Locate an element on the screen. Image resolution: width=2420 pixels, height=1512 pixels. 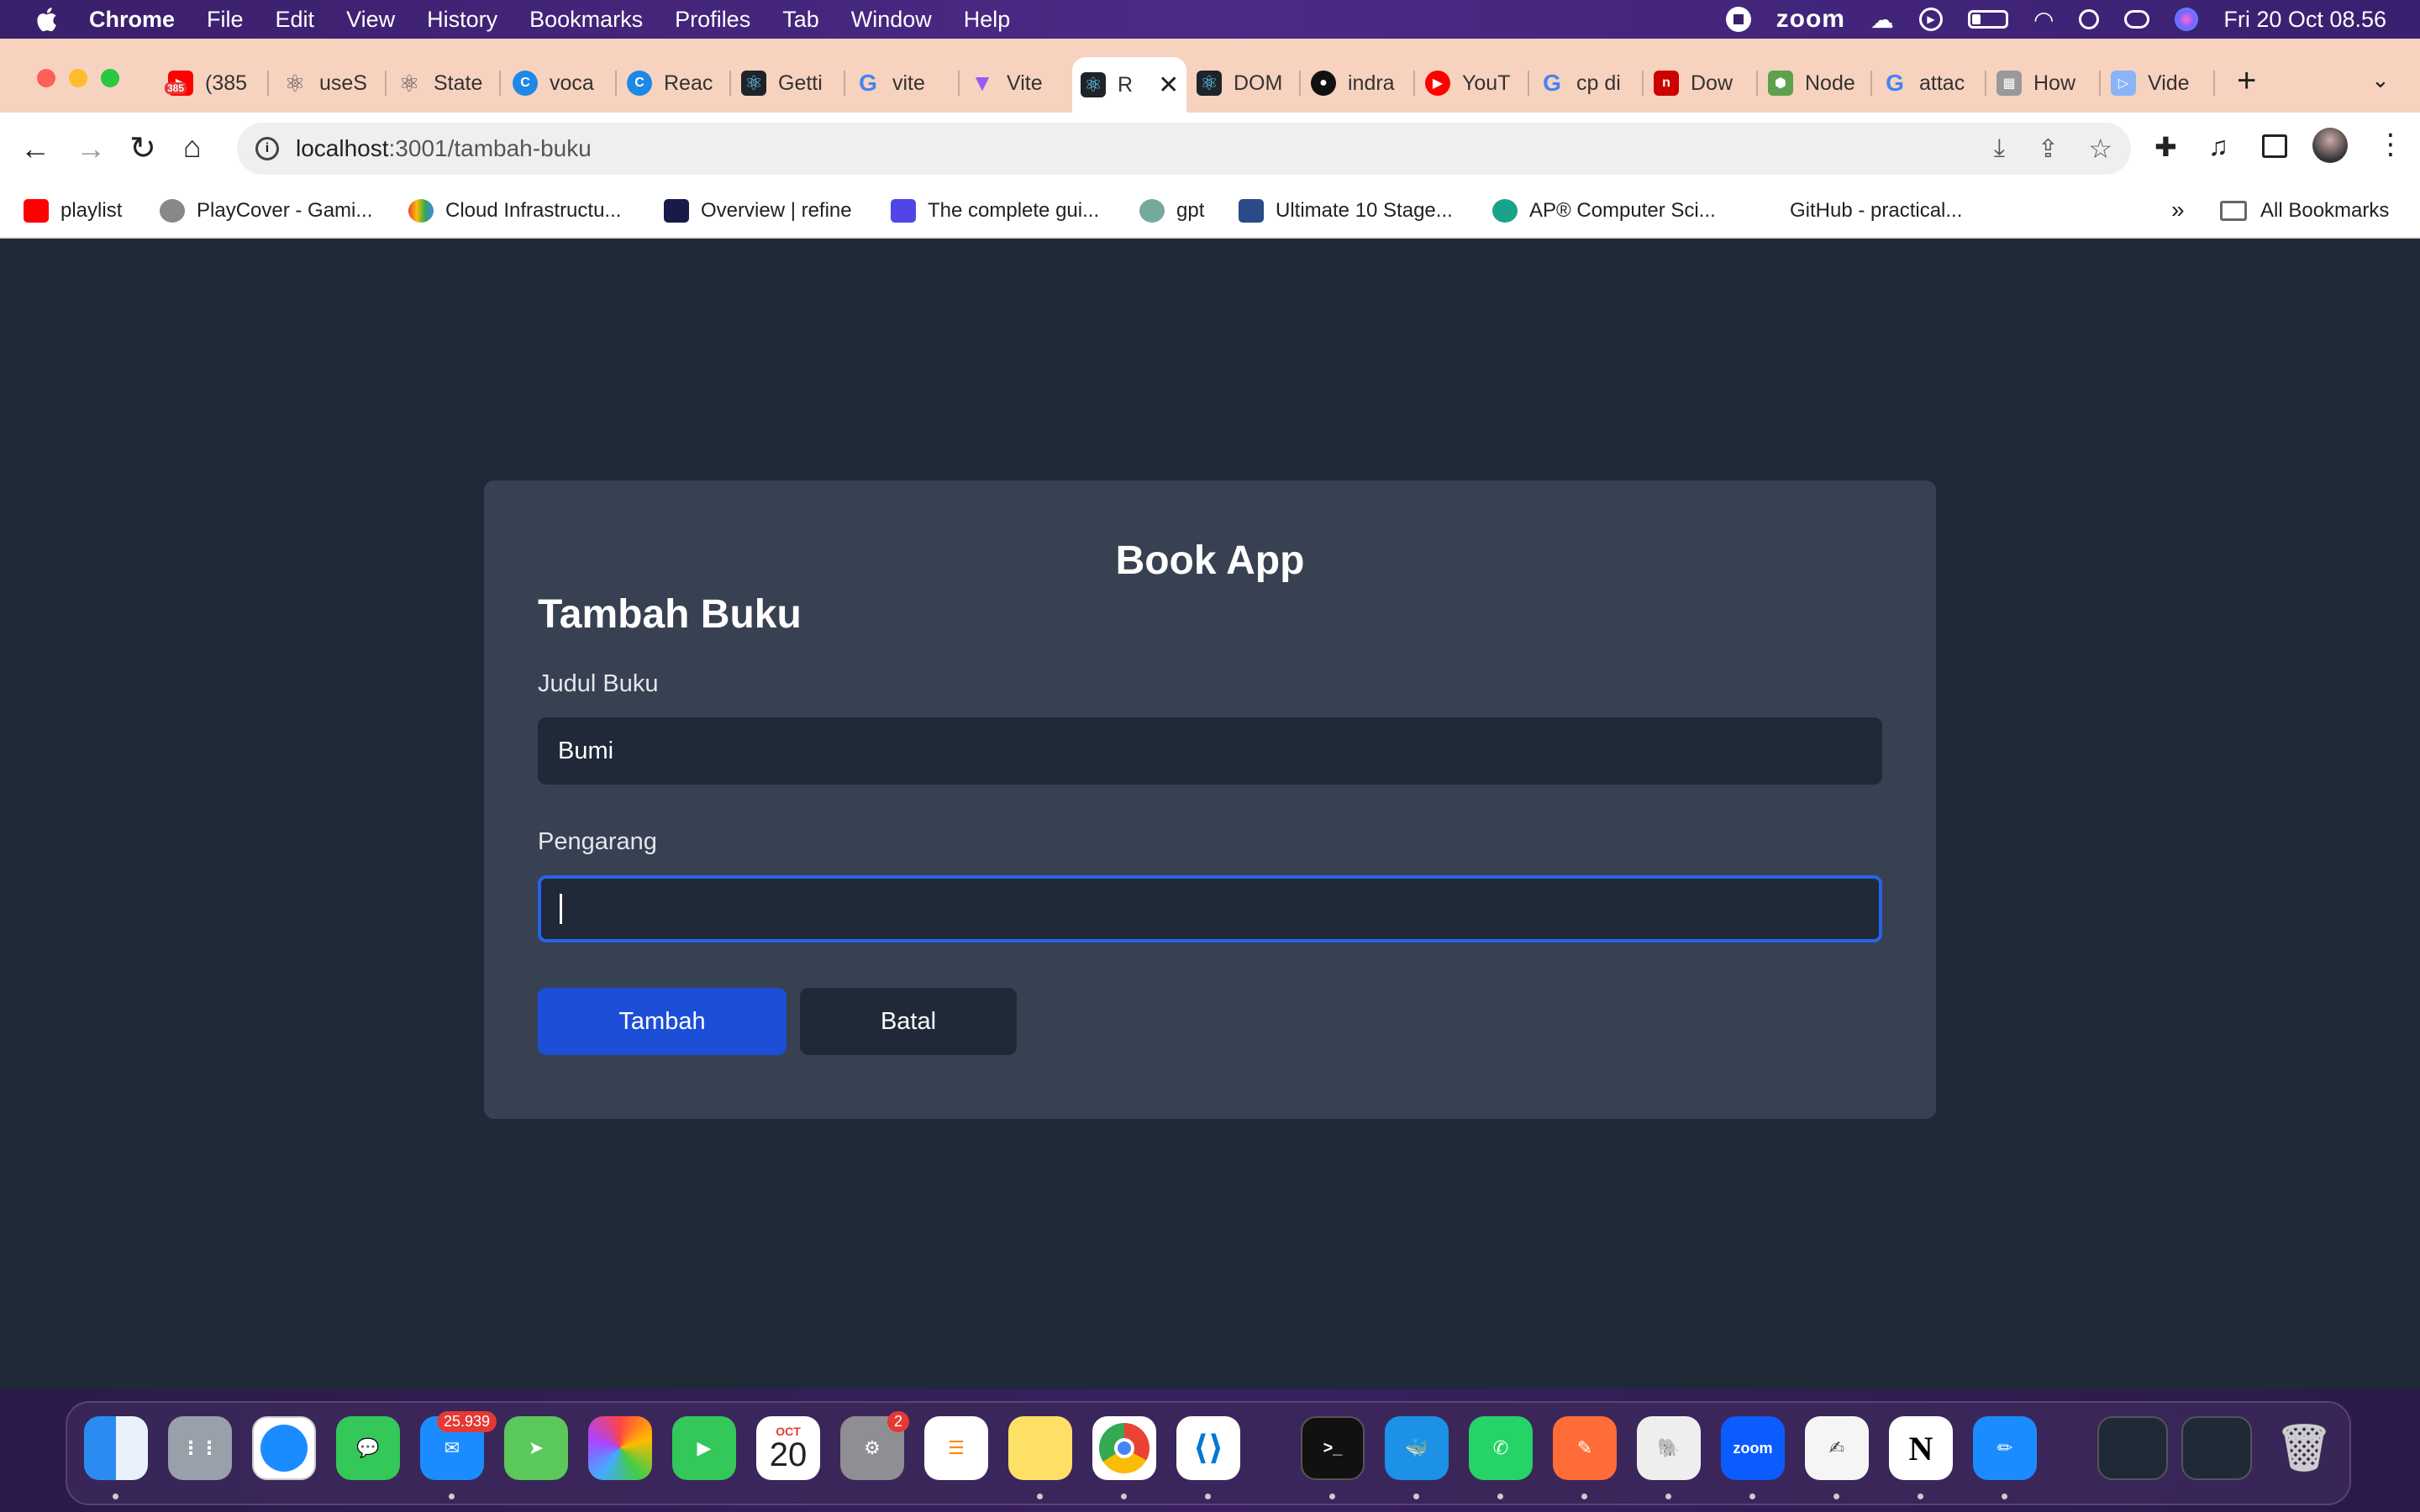
tab-0: ▶385 (385 is located at coordinates (217, 83).